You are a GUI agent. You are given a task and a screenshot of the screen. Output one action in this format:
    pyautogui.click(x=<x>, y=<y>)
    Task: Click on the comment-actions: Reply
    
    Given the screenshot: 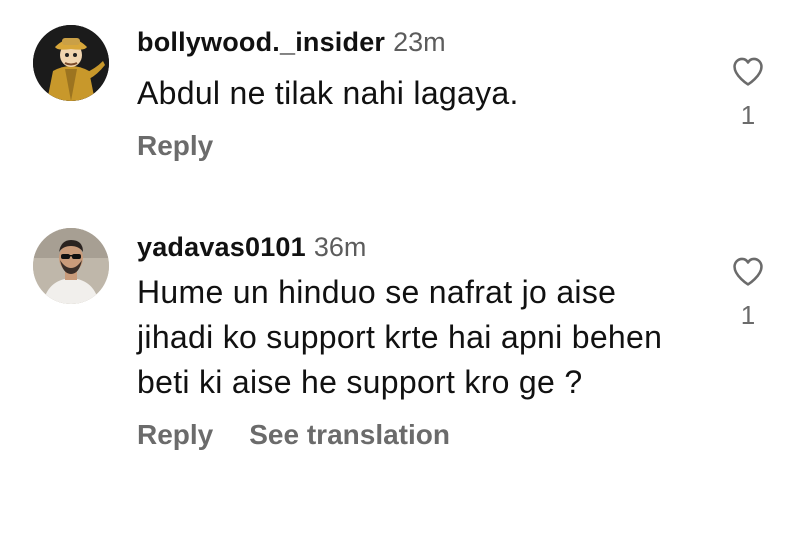 What is the action you would take?
    pyautogui.click(x=413, y=146)
    